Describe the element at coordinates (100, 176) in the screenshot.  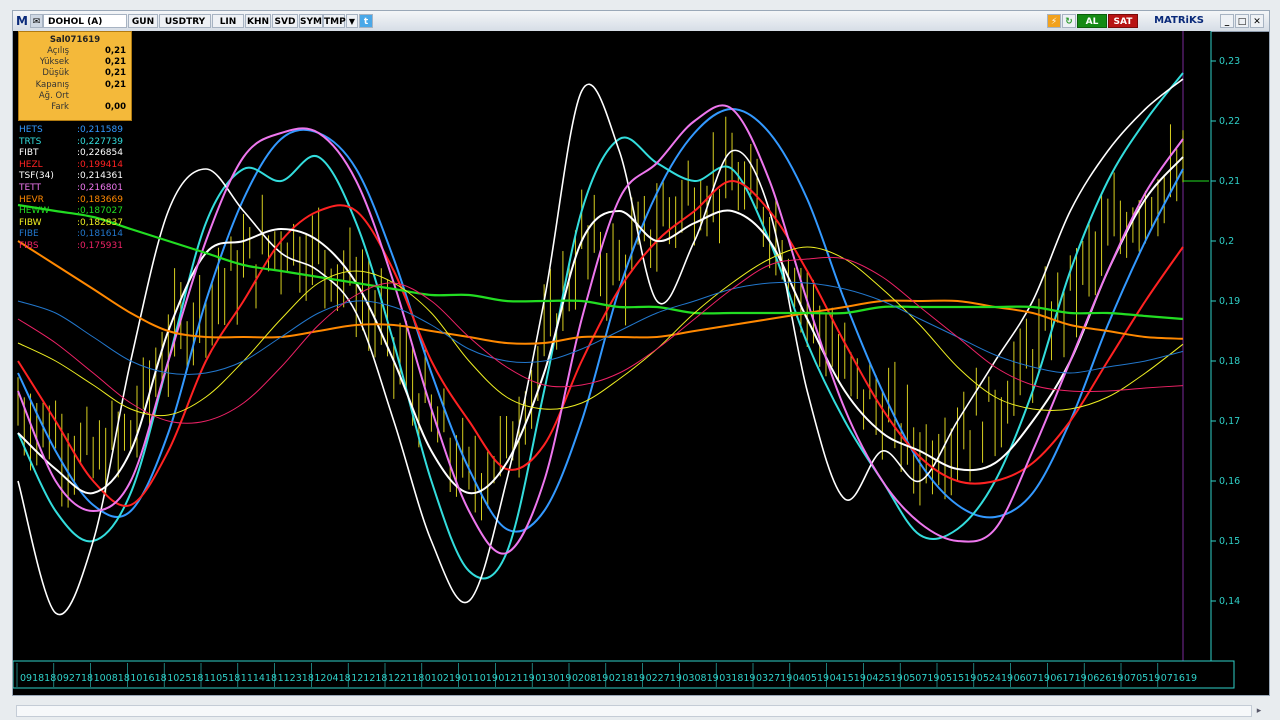
I see `legend-series-value: :0,214361` at that location.